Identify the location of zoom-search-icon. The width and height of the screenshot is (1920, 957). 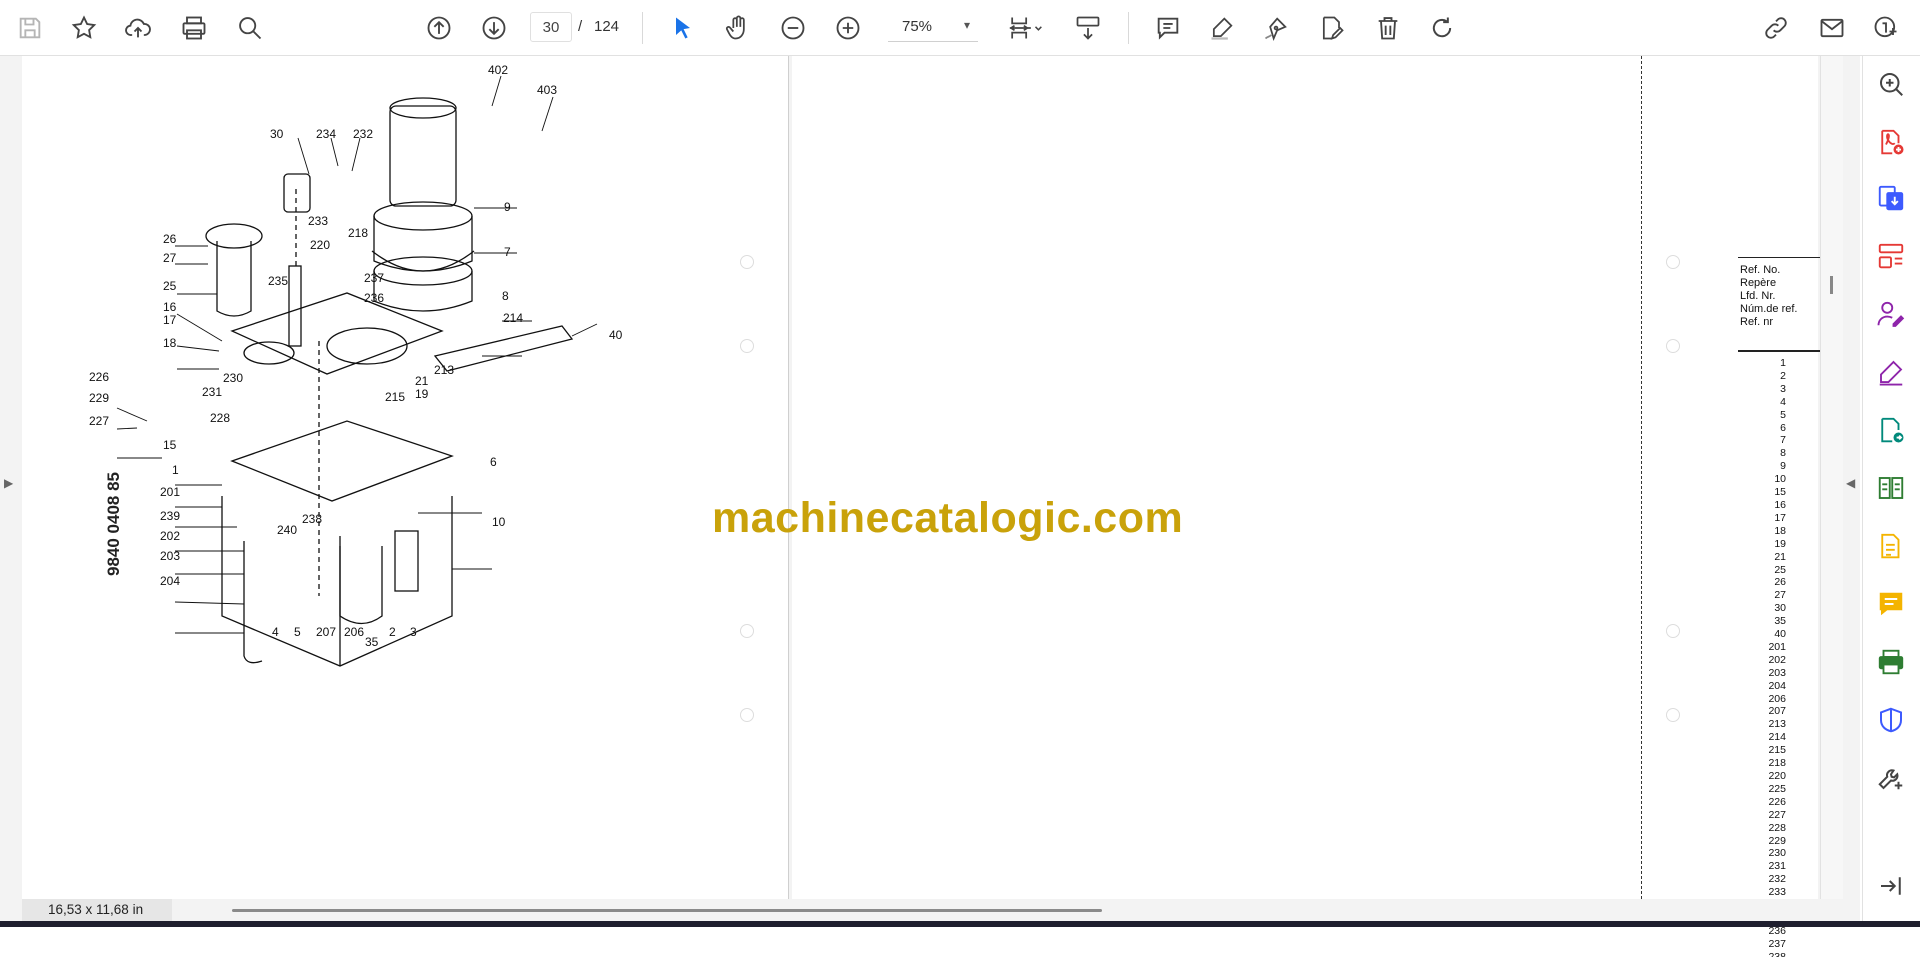
(1891, 84).